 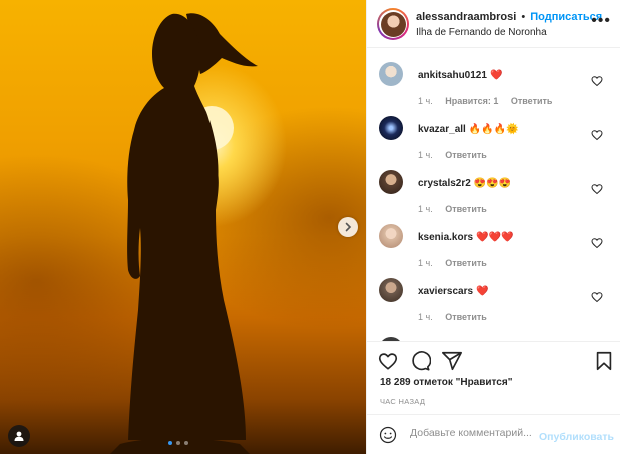 I want to click on comment-header: xavierscars ❤️, so click(x=453, y=291).